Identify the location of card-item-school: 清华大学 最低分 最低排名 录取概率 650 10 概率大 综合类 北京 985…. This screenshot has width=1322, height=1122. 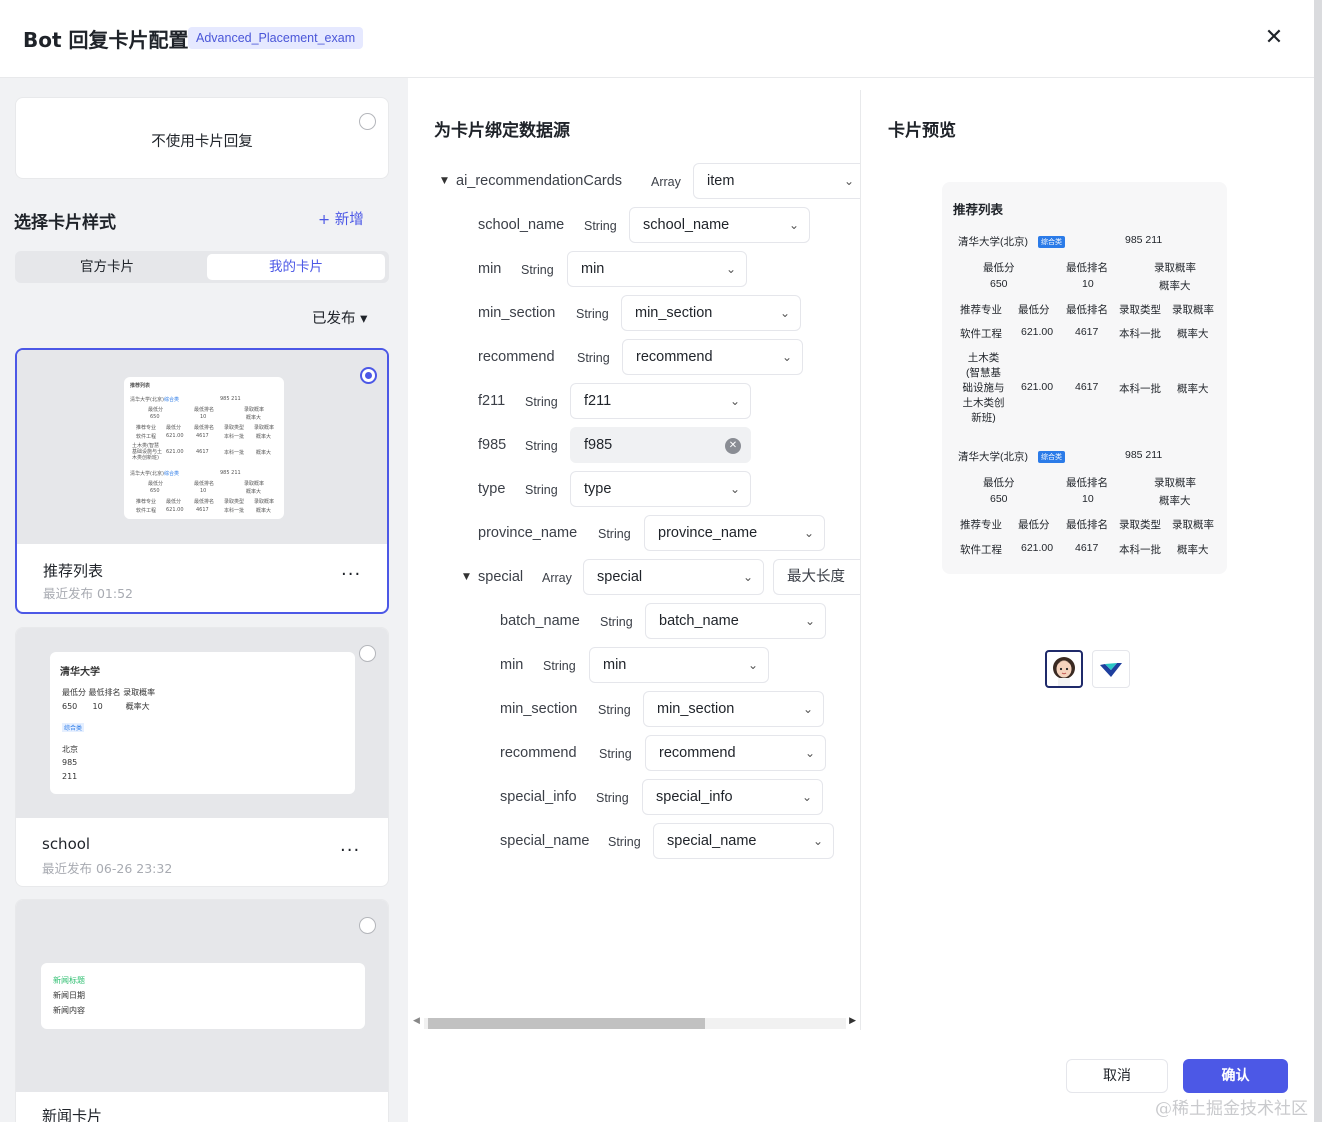
(202, 757).